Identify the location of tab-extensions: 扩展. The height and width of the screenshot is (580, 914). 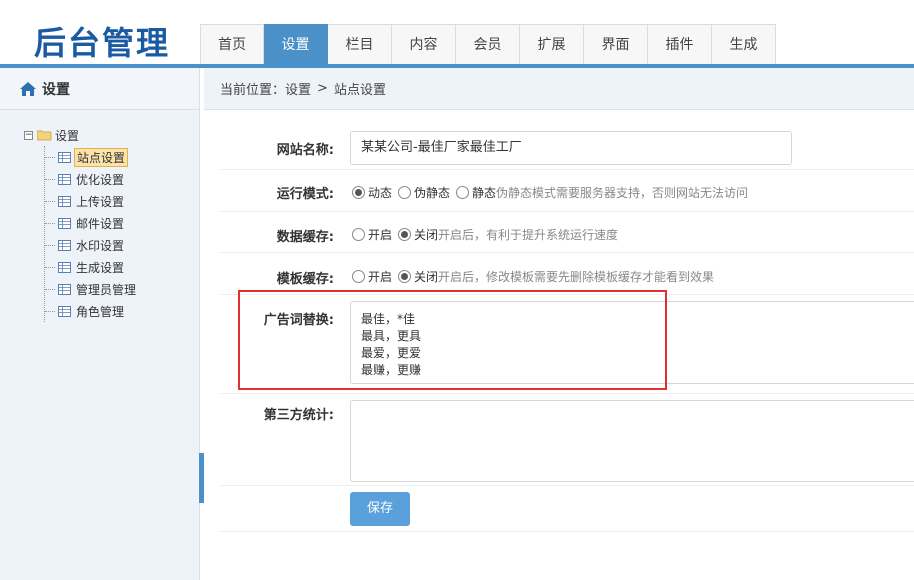
(552, 44).